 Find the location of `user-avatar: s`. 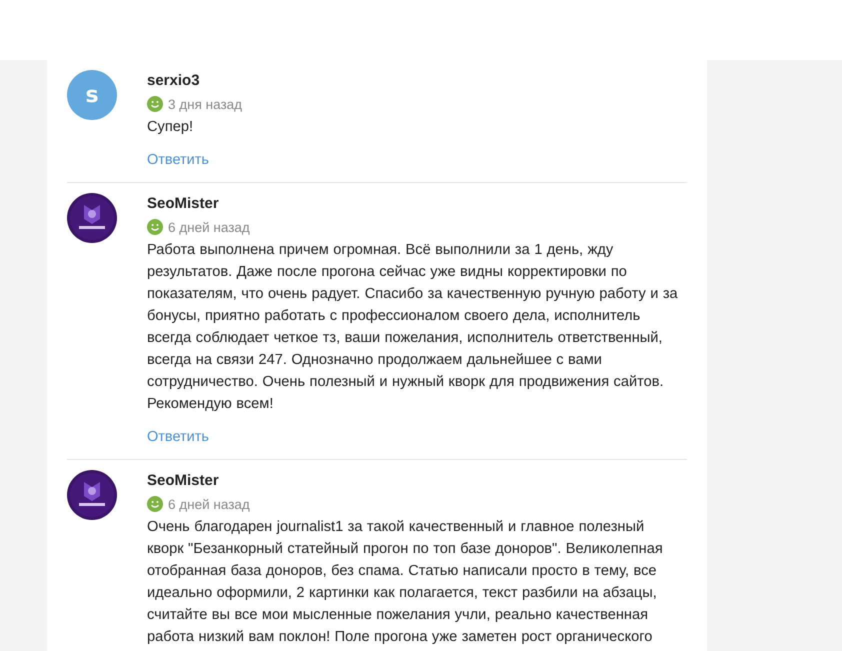

user-avatar: s is located at coordinates (92, 95).